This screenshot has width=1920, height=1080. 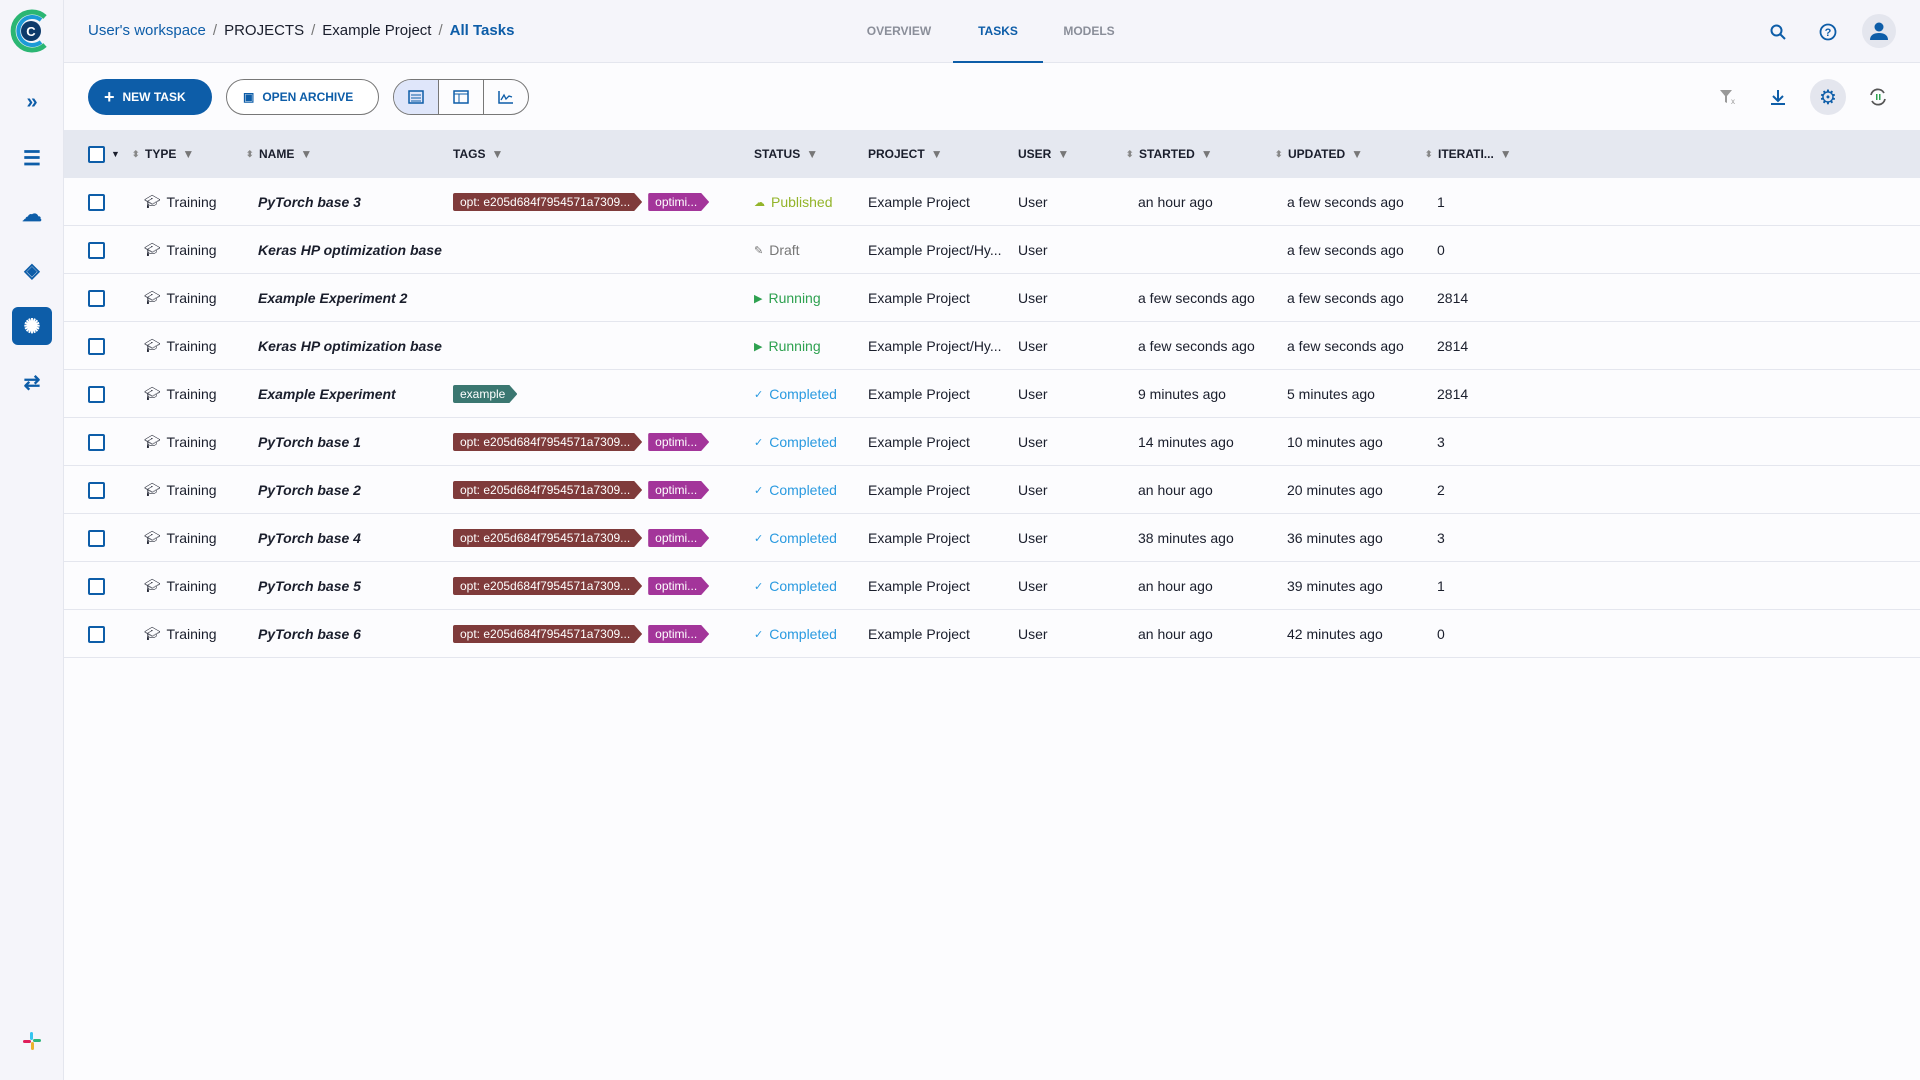 I want to click on settings-gear-icon: ⚙, so click(x=1828, y=97).